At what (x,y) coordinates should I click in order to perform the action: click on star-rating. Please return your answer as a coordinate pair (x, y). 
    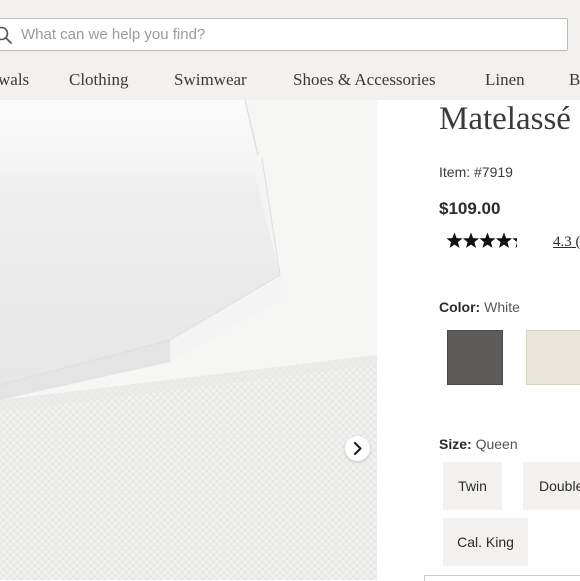
    Looking at the image, I should click on (481, 240).